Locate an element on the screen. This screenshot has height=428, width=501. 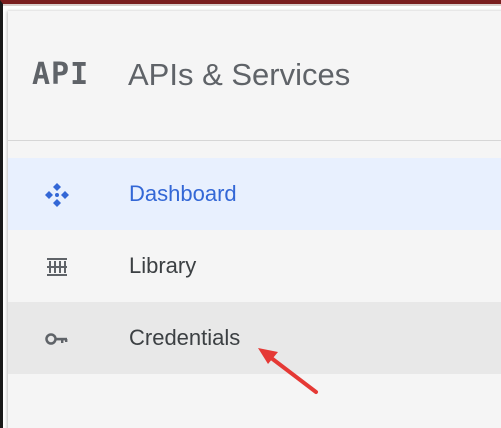
key-icon is located at coordinates (57, 339).